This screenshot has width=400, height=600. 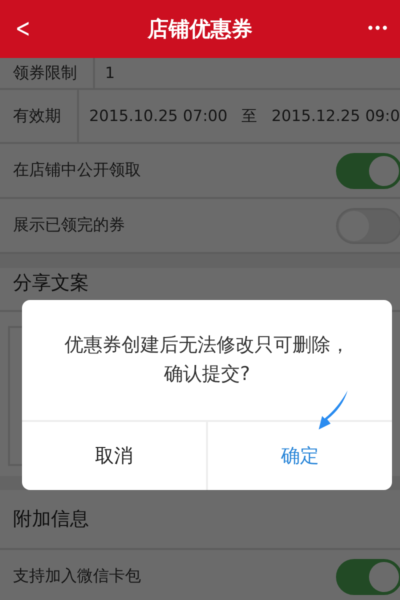 What do you see at coordinates (77, 576) in the screenshot?
I see `setting-label: 支持加入微信卡包` at bounding box center [77, 576].